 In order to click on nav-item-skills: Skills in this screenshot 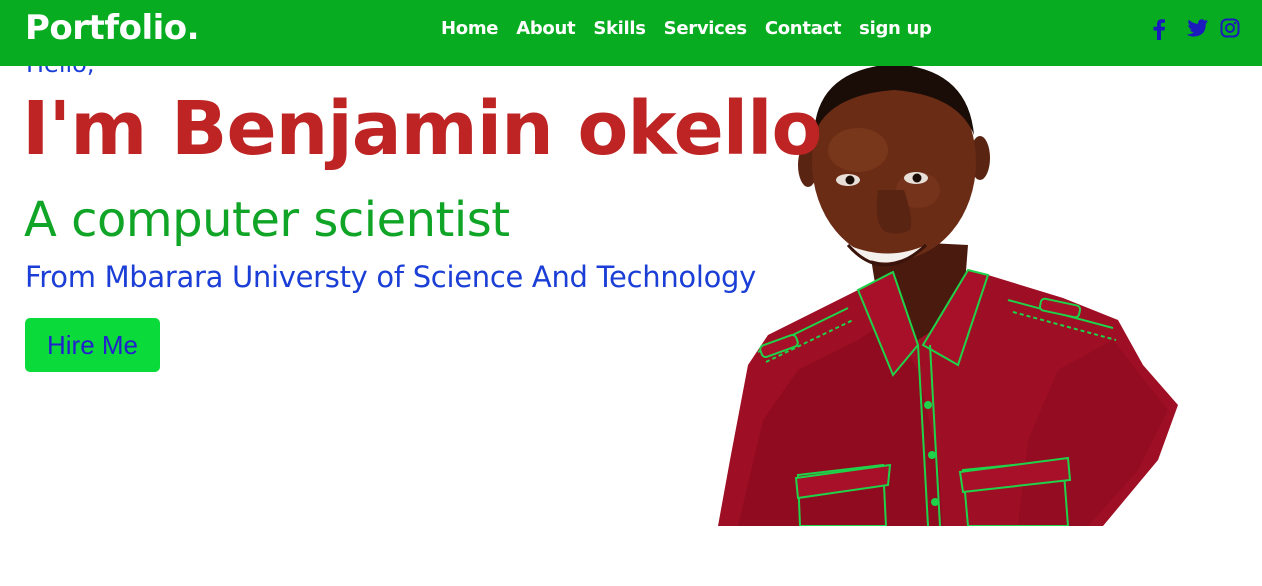, I will do `click(619, 28)`.